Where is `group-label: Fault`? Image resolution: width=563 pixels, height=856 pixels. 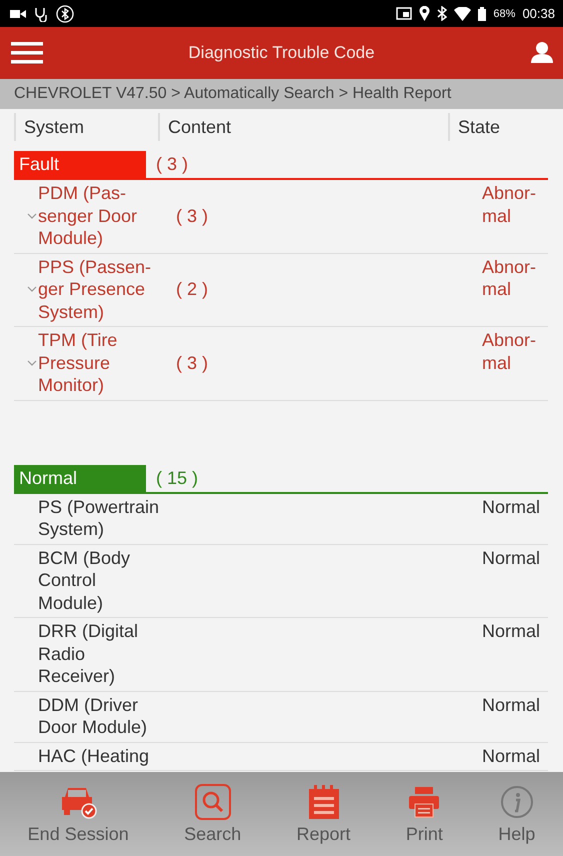
group-label: Fault is located at coordinates (80, 164).